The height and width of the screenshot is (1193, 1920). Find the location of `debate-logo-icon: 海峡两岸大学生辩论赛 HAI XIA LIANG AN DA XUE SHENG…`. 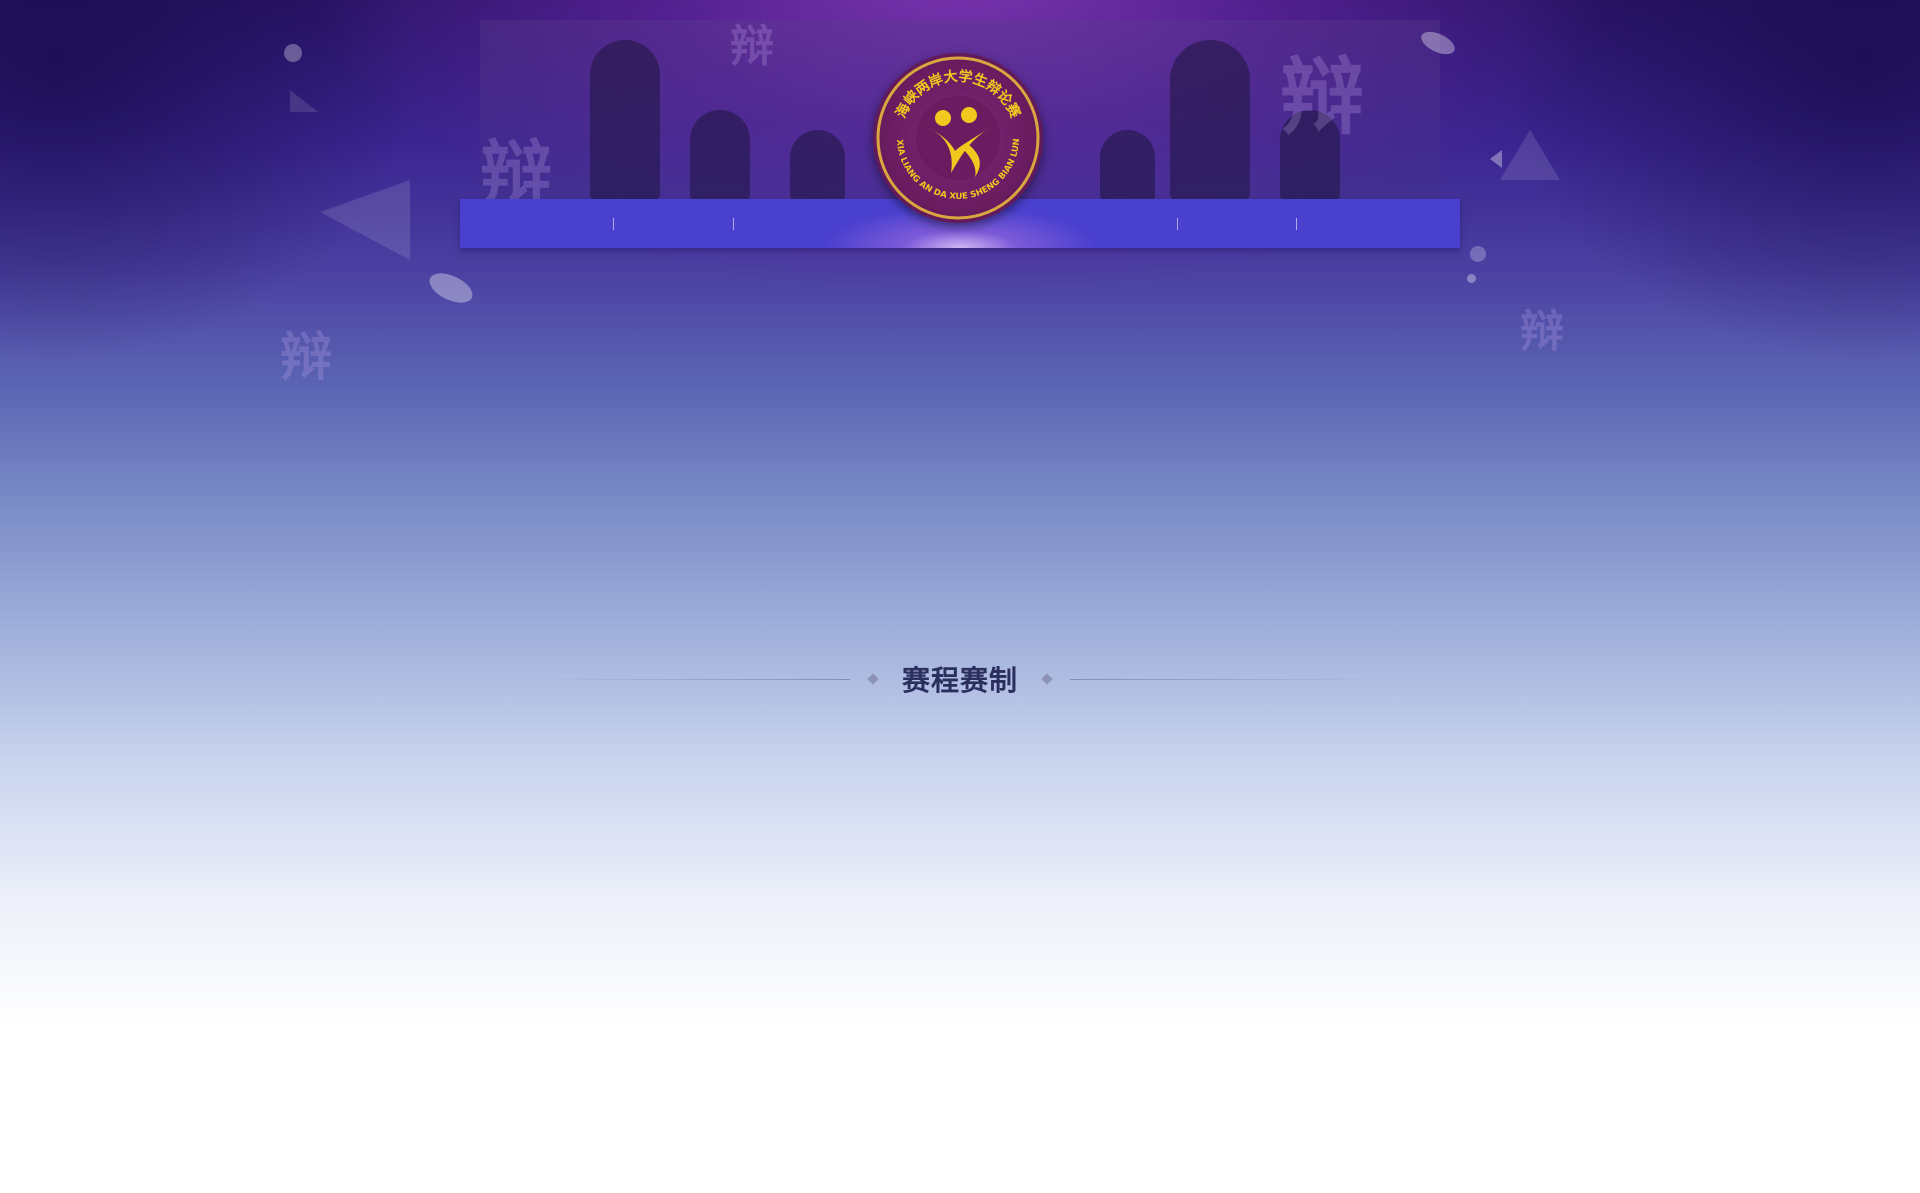

debate-logo-icon: 海峡两岸大学生辩论赛 HAI XIA LIANG AN DA XUE SHENG… is located at coordinates (956, 136).